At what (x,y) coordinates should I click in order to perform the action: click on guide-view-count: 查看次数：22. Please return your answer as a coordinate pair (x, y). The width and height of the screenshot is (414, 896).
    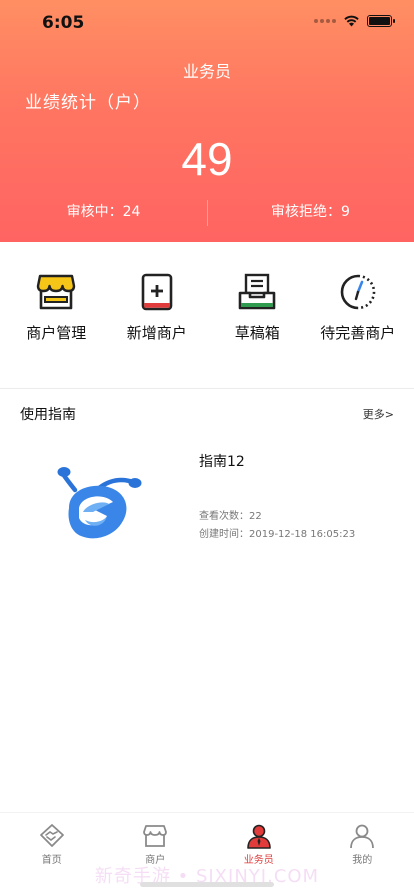
    Looking at the image, I should click on (230, 516).